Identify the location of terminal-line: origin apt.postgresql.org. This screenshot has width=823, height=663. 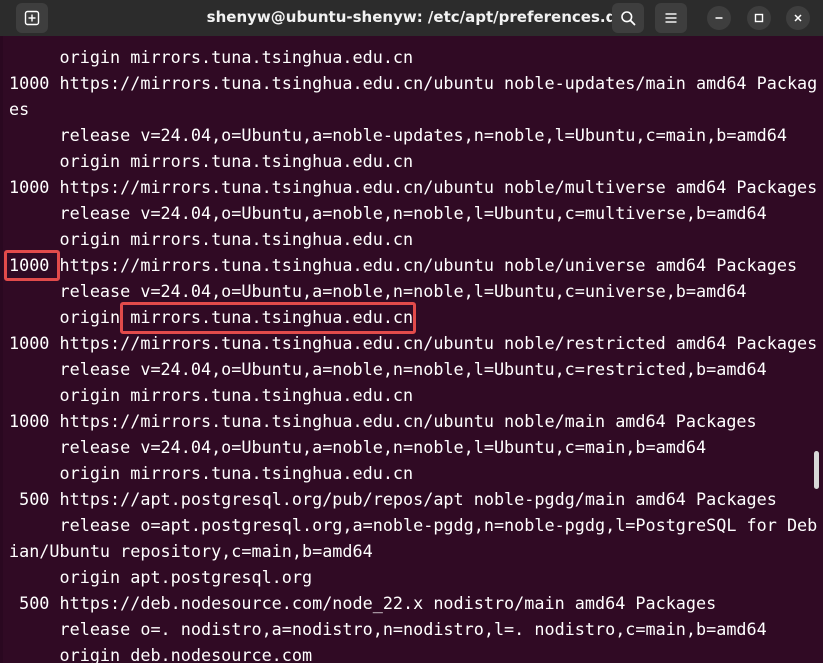
(161, 577).